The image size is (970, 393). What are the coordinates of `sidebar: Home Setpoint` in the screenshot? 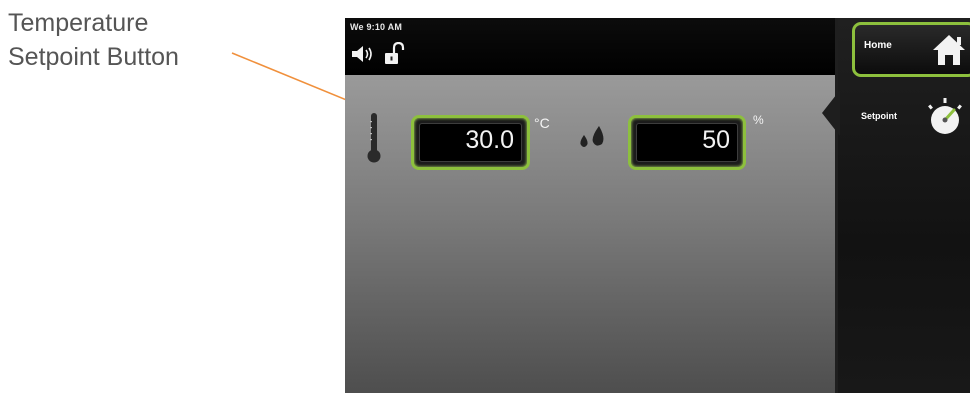 It's located at (896, 205).